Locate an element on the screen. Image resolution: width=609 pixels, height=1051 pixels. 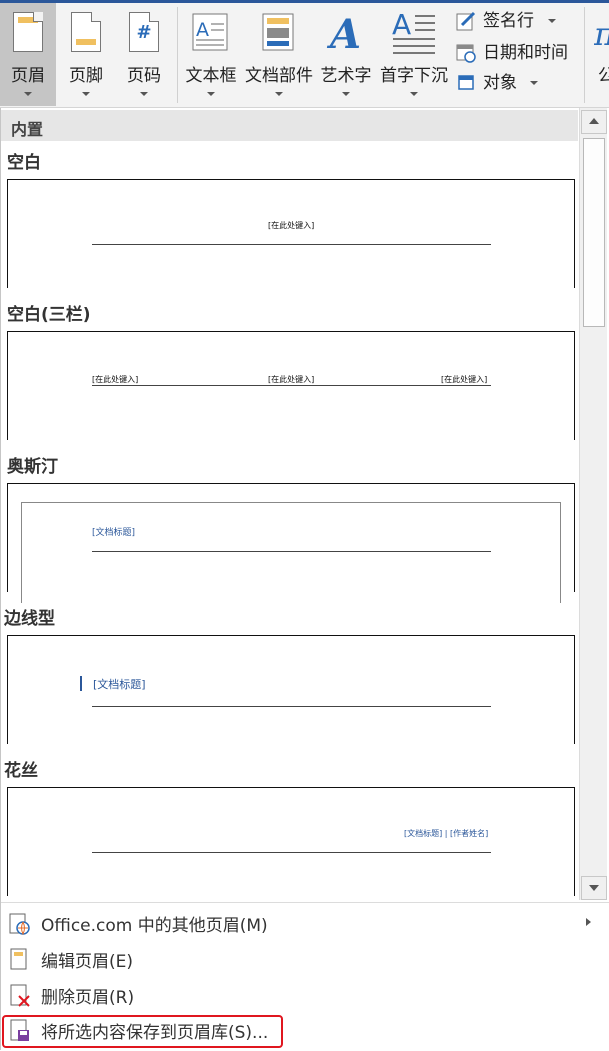
scroll-thumb is located at coordinates (594, 232).